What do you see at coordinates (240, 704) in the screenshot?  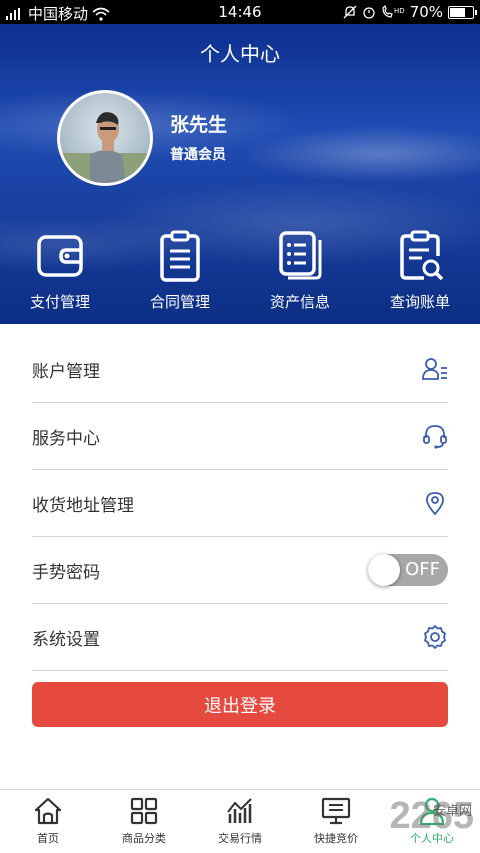 I see `logout-button: 退出登录` at bounding box center [240, 704].